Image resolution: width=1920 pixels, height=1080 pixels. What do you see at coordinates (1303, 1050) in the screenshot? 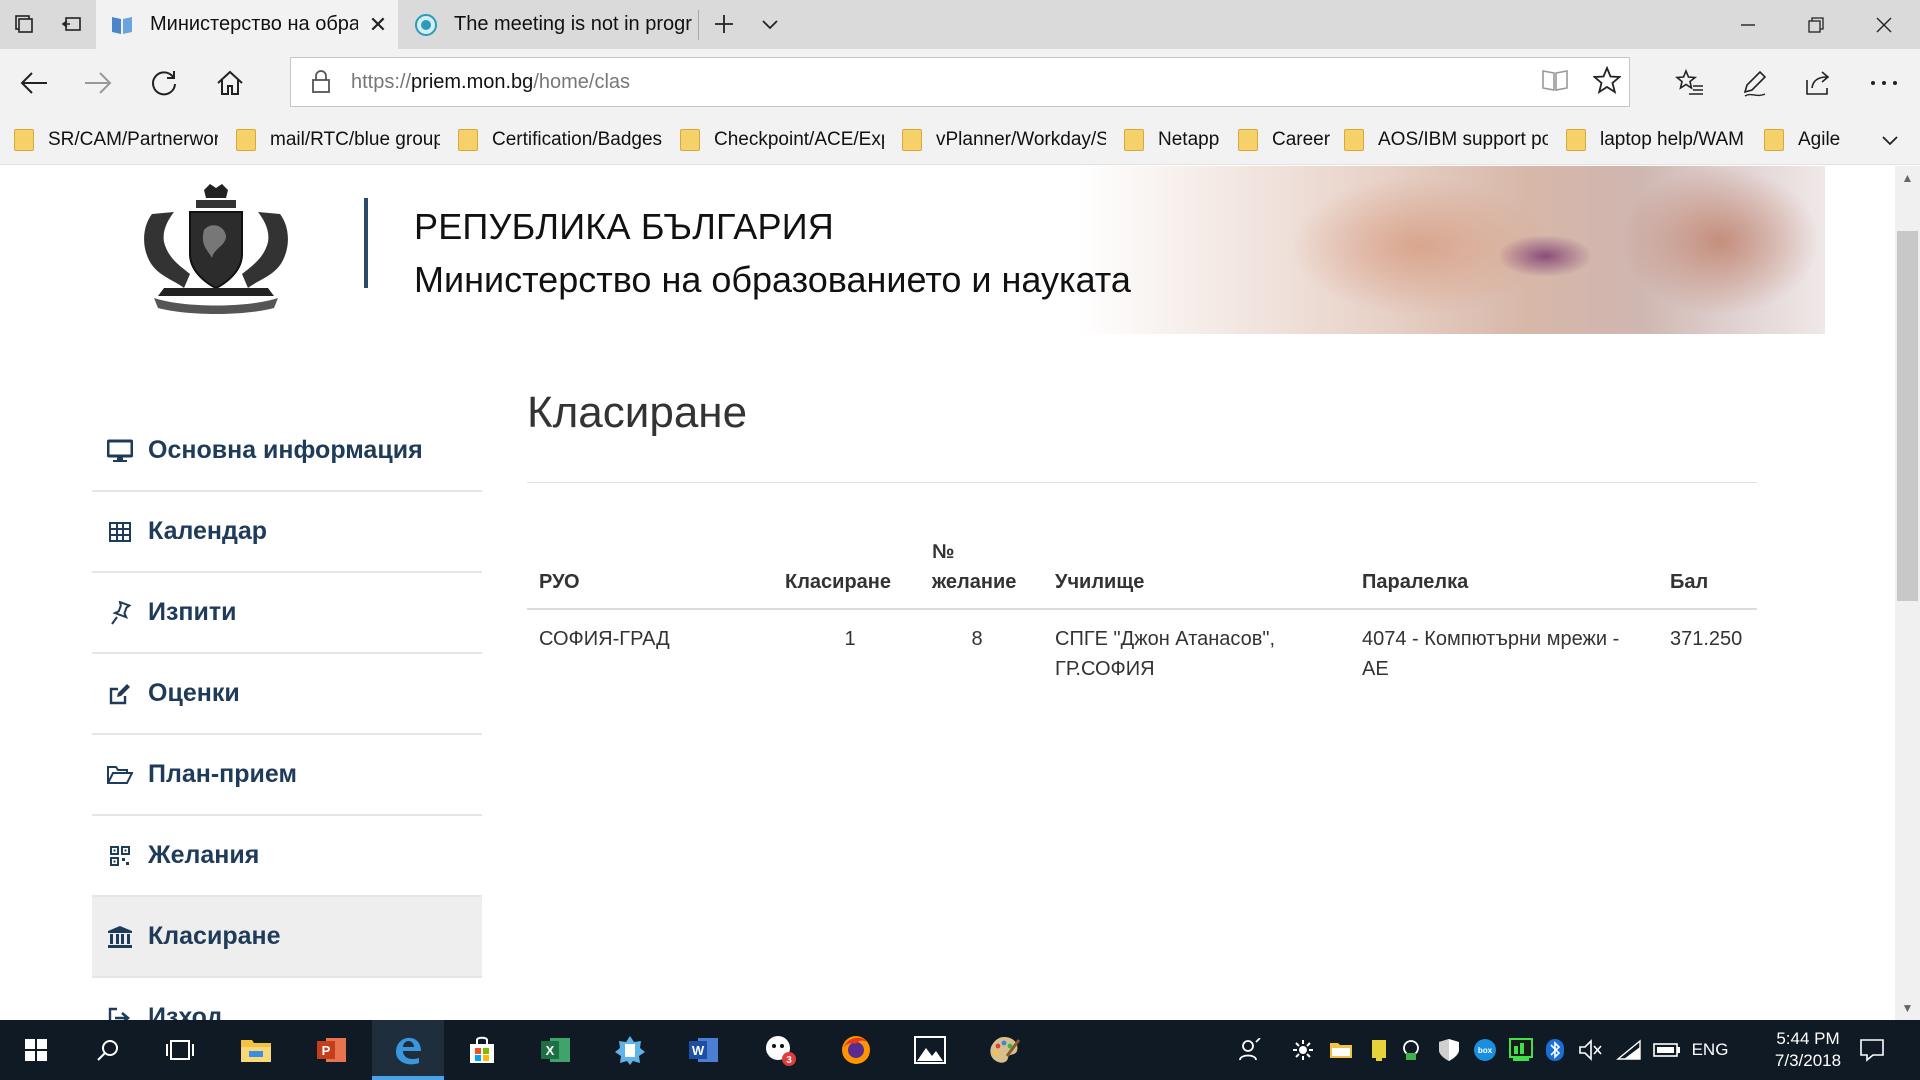
I see `settings-gear-tray-icon` at bounding box center [1303, 1050].